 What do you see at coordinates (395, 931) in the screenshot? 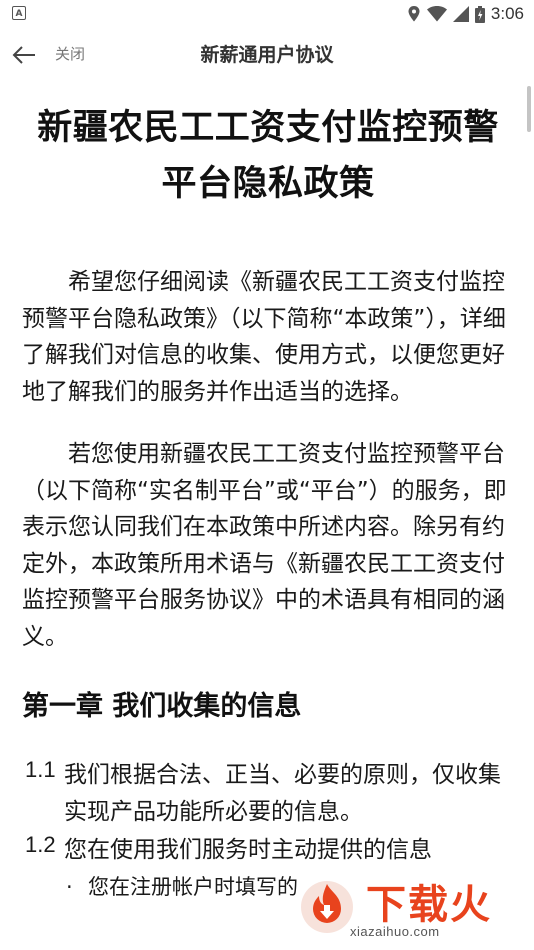
I see `watermark-url: xiazaihuo.com` at bounding box center [395, 931].